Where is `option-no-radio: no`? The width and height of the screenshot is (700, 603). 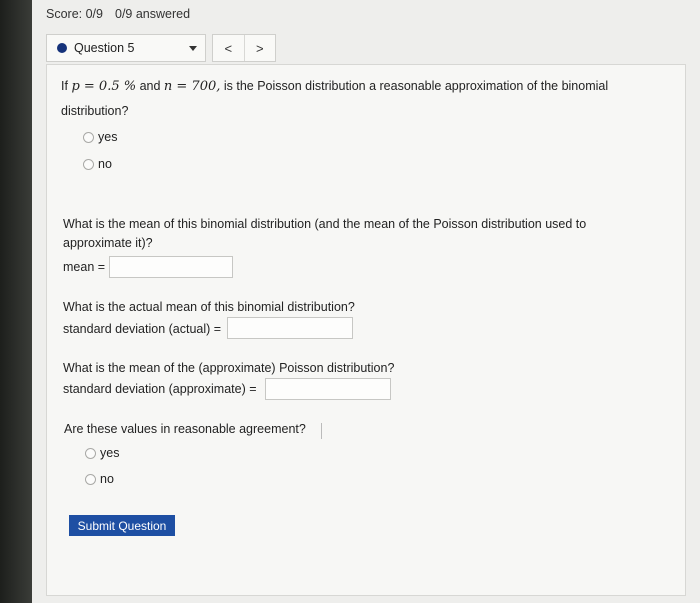 option-no-radio: no is located at coordinates (97, 164).